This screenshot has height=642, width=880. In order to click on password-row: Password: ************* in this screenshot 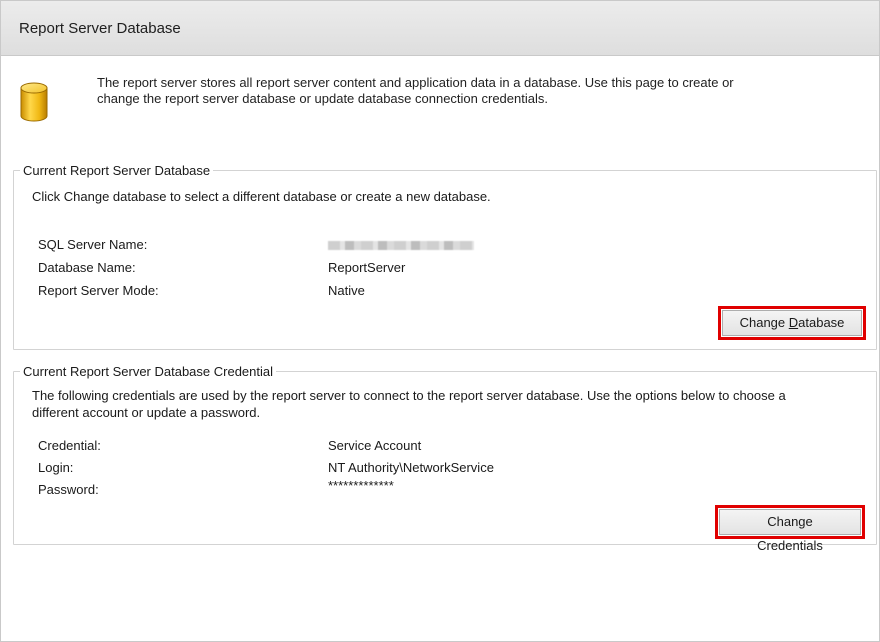, I will do `click(438, 489)`.